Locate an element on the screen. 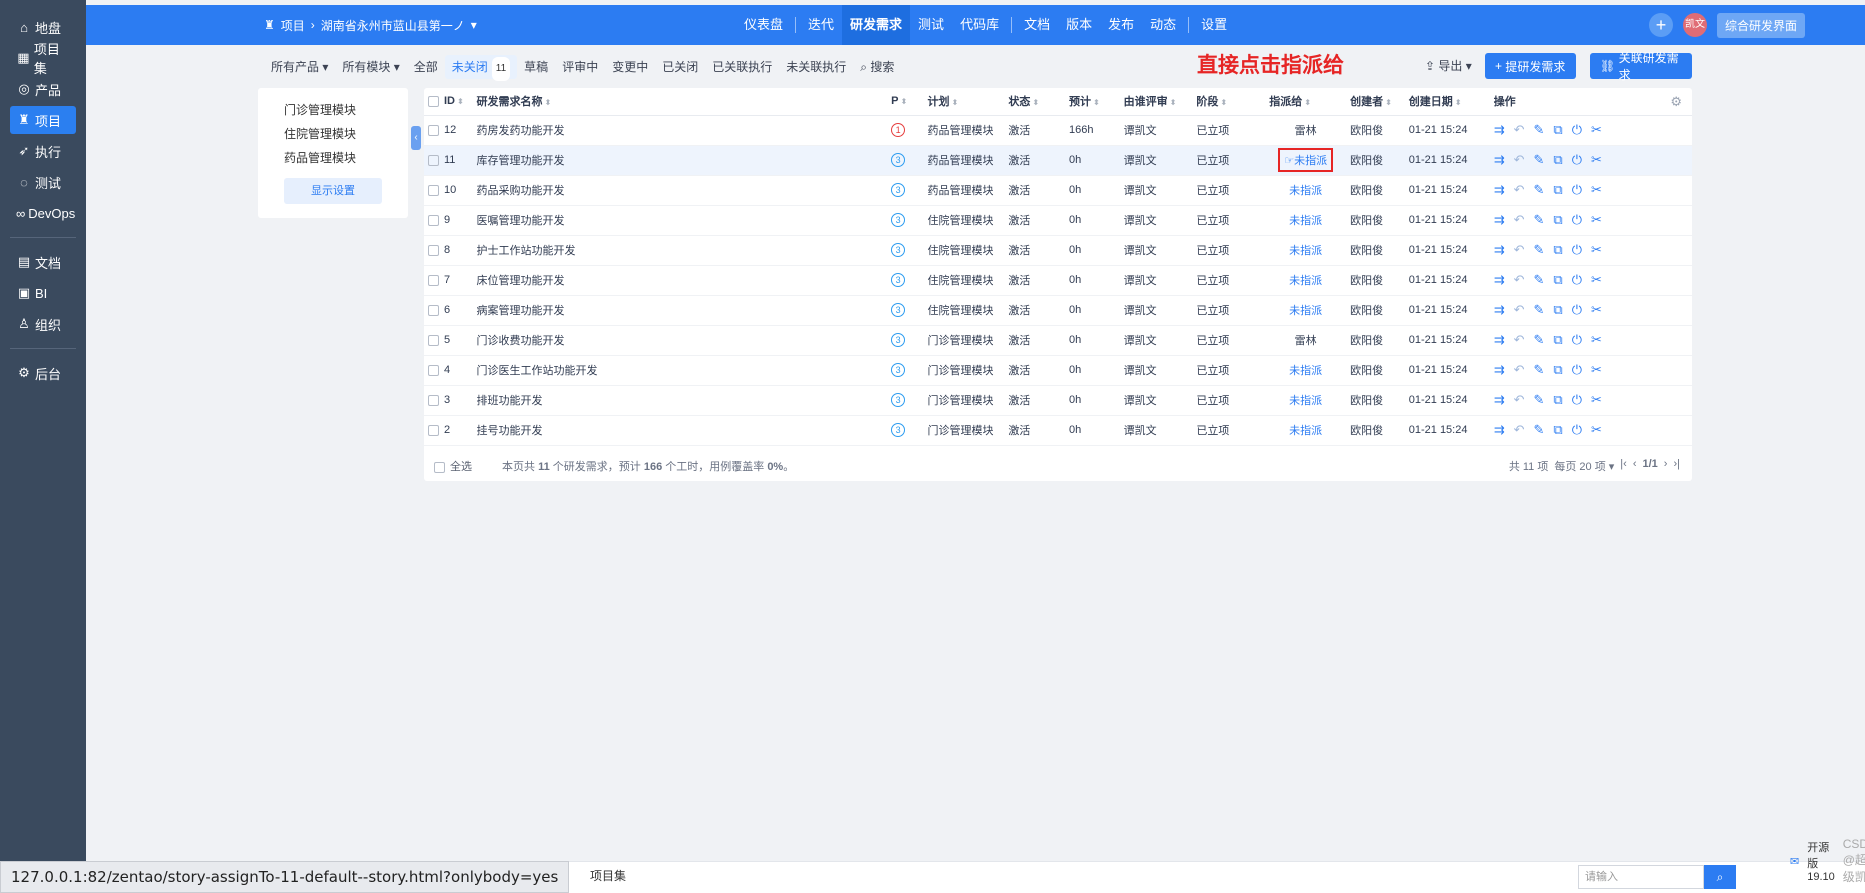 This screenshot has width=1865, height=893. header-checkbox is located at coordinates (433, 101).